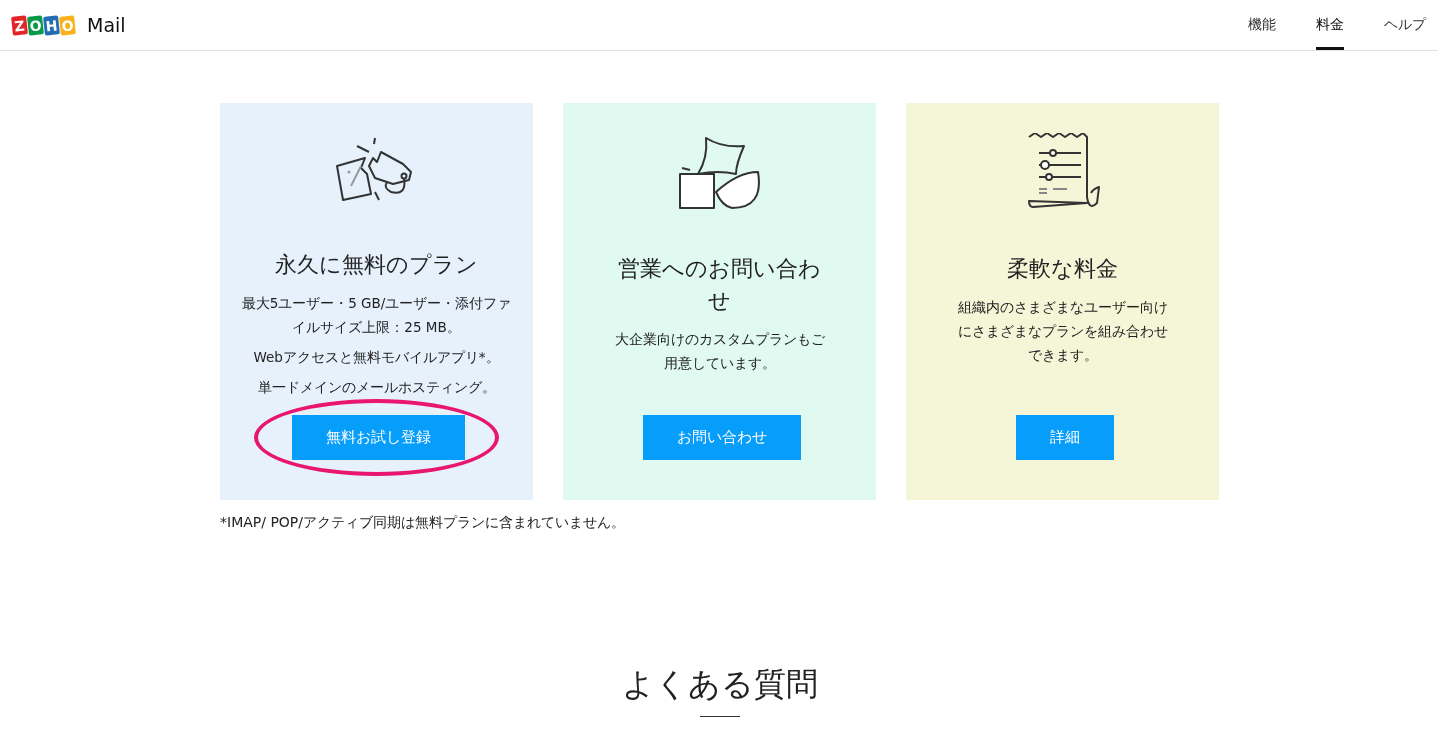 The width and height of the screenshot is (1438, 739). I want to click on cta-button: お問い合わせ, so click(721, 437).